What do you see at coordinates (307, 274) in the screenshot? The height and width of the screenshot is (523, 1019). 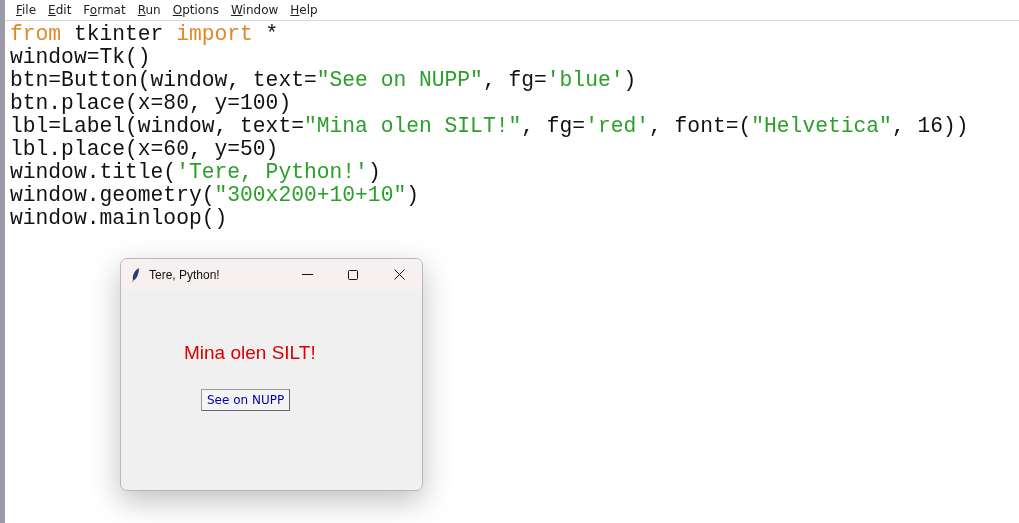 I see `minimize-icon` at bounding box center [307, 274].